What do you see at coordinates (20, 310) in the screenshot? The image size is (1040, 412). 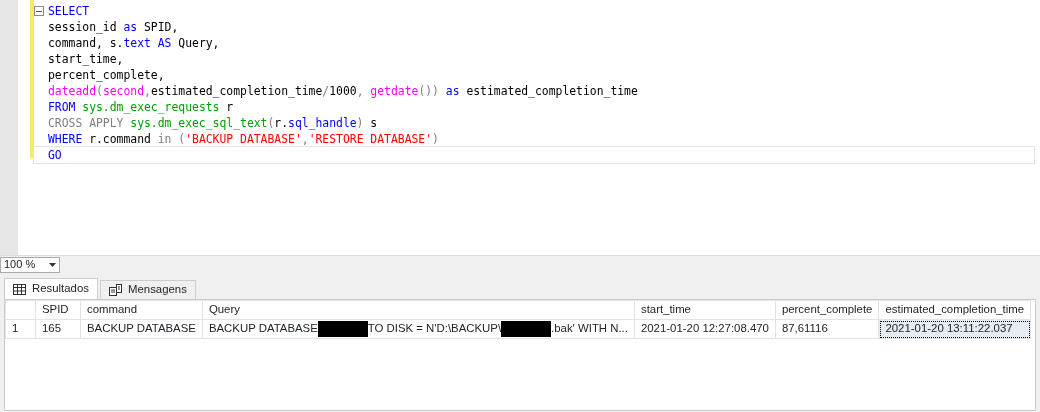 I see `header-cell` at bounding box center [20, 310].